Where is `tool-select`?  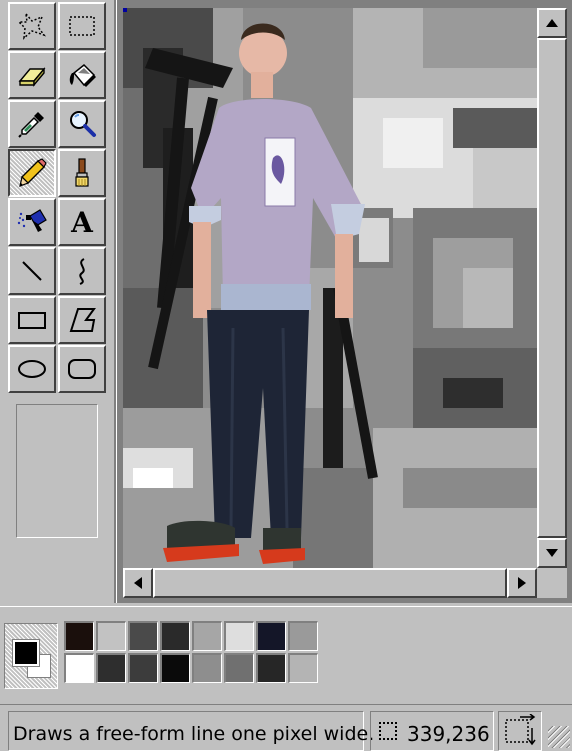
tool-select is located at coordinates (82, 26).